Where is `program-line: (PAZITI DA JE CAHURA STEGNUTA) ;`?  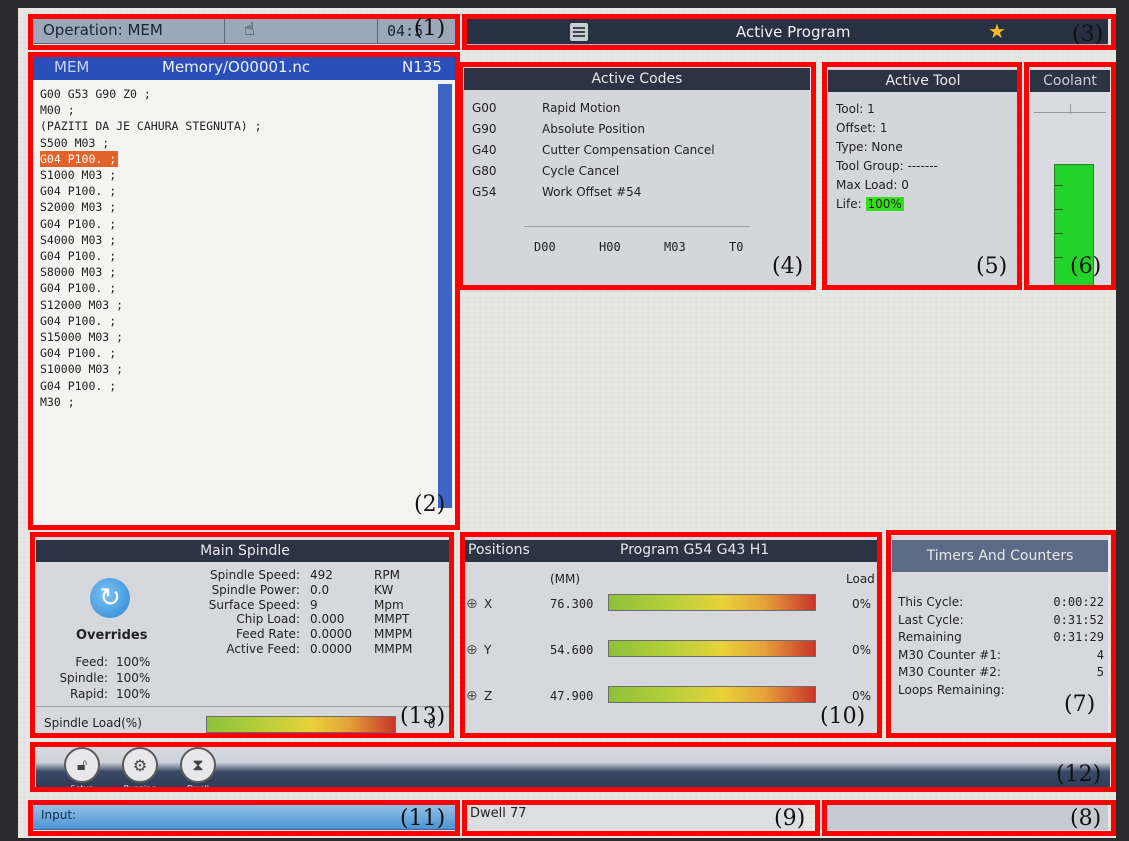 program-line: (PAZITI DA JE CAHURA STEGNUTA) ; is located at coordinates (237, 126).